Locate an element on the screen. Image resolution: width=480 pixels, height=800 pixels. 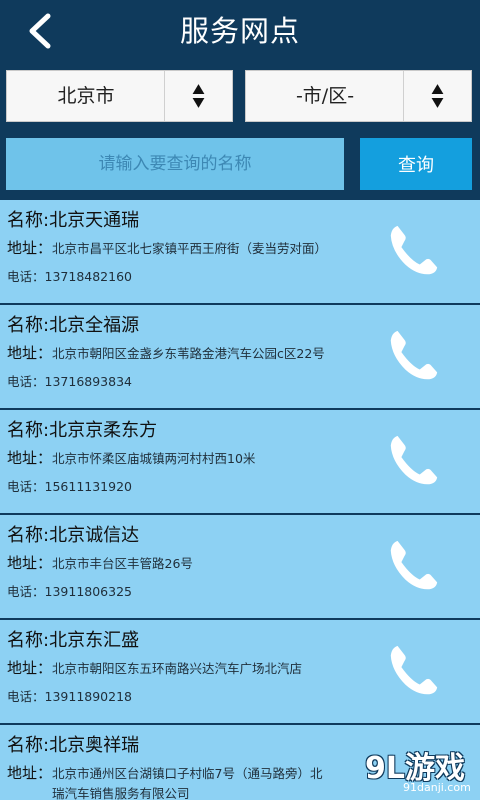
item-address: 地址：北京市怀柔区庙城镇两河村村西10米 is located at coordinates (131, 457).